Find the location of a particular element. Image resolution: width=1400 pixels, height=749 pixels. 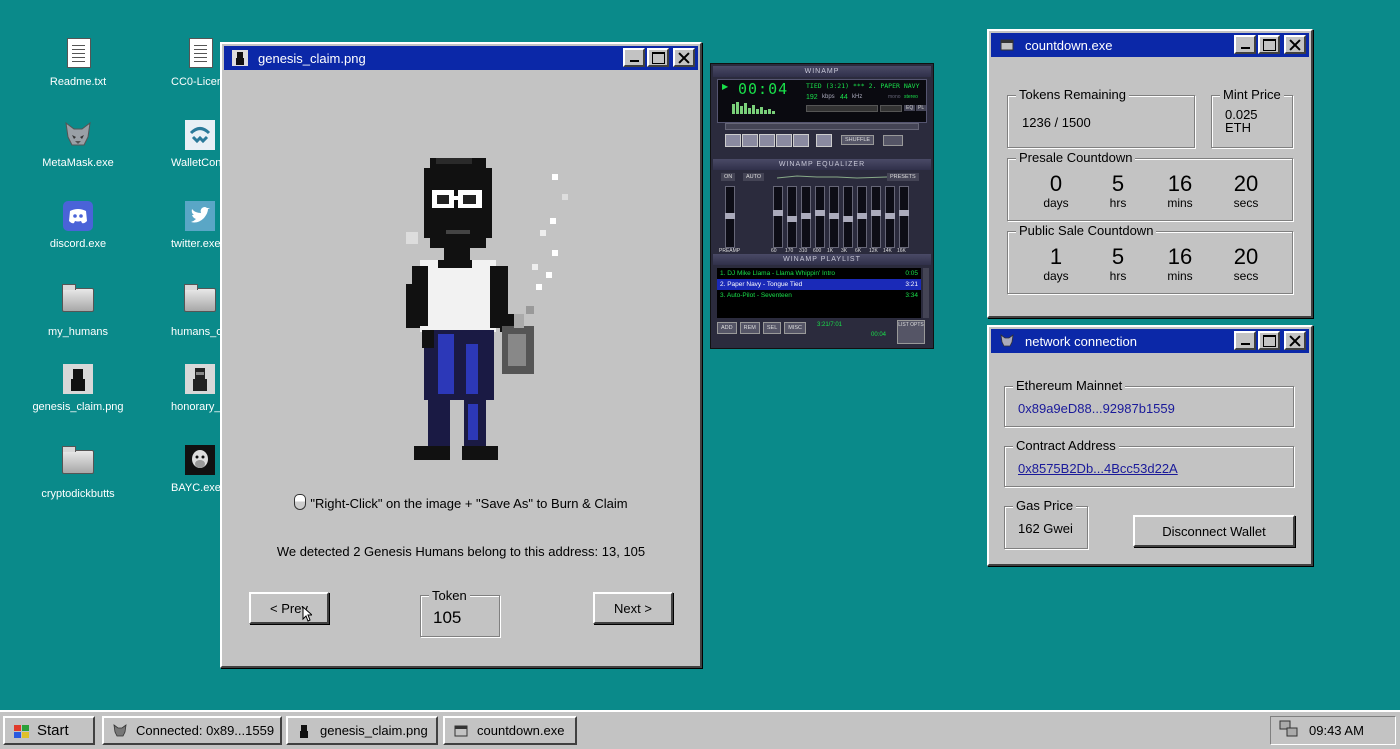

taskbar-item-genesis-claim: genesis_claim.png is located at coordinates (362, 730).